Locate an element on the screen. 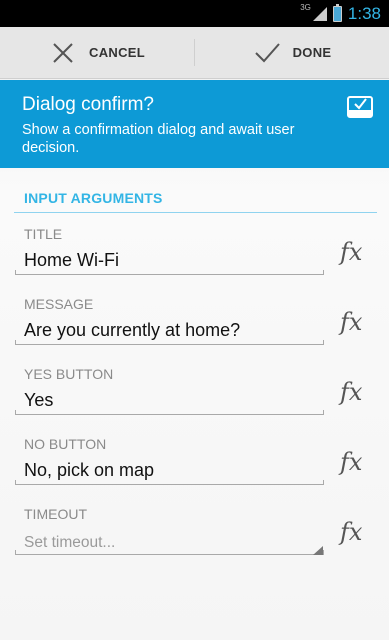 The width and height of the screenshot is (389, 640). no-button-label: NO BUTTON is located at coordinates (65, 444).